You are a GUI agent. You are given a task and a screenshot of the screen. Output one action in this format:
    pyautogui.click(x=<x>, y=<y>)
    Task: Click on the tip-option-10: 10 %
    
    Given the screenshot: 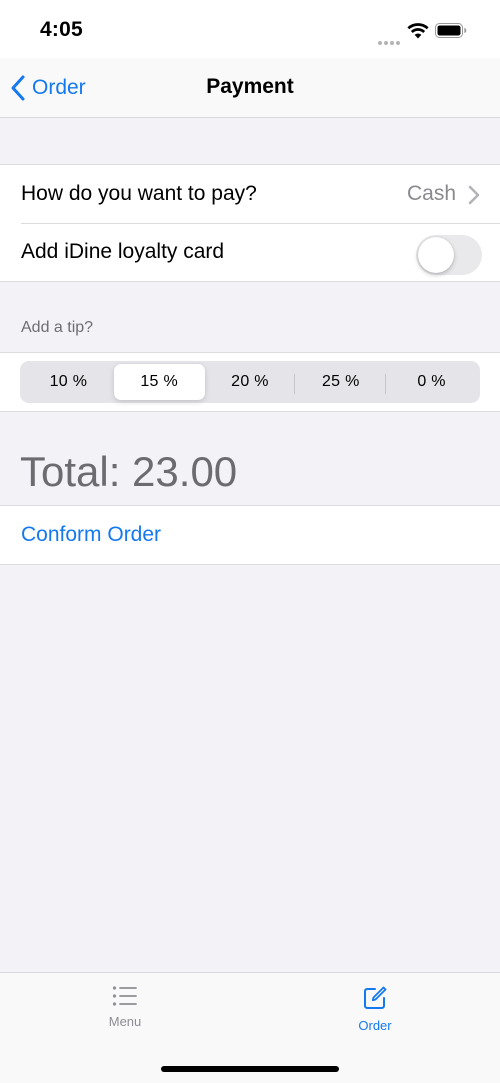 What is the action you would take?
    pyautogui.click(x=68, y=382)
    